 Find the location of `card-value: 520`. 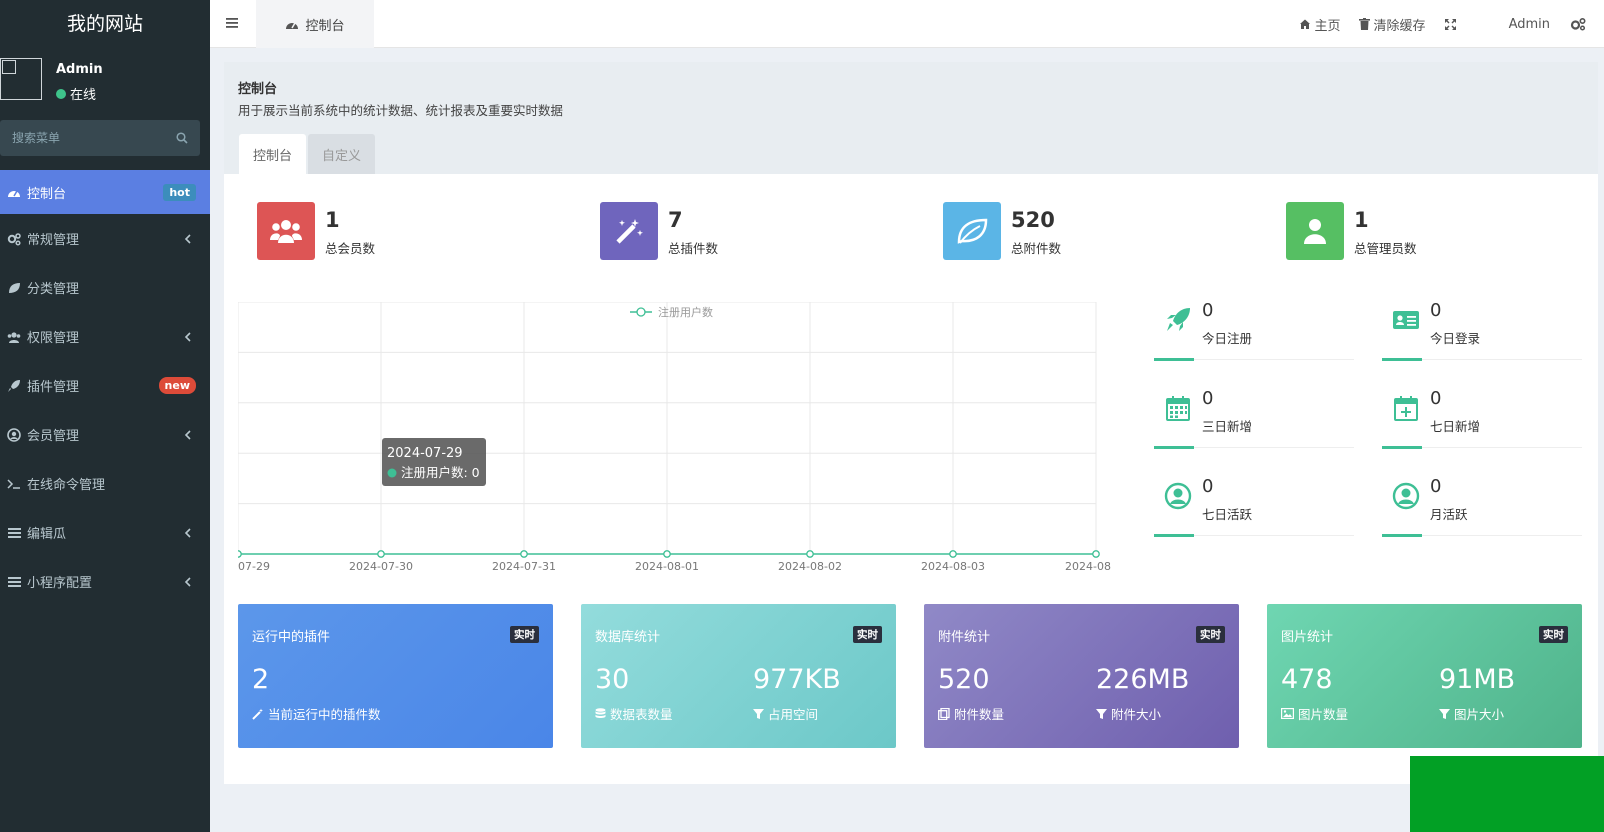

card-value: 520 is located at coordinates (964, 679).